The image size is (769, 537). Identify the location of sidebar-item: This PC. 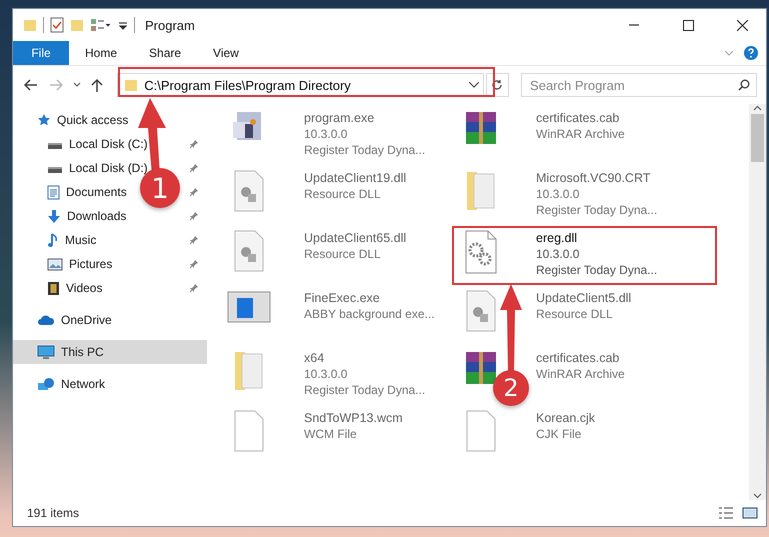
(82, 352).